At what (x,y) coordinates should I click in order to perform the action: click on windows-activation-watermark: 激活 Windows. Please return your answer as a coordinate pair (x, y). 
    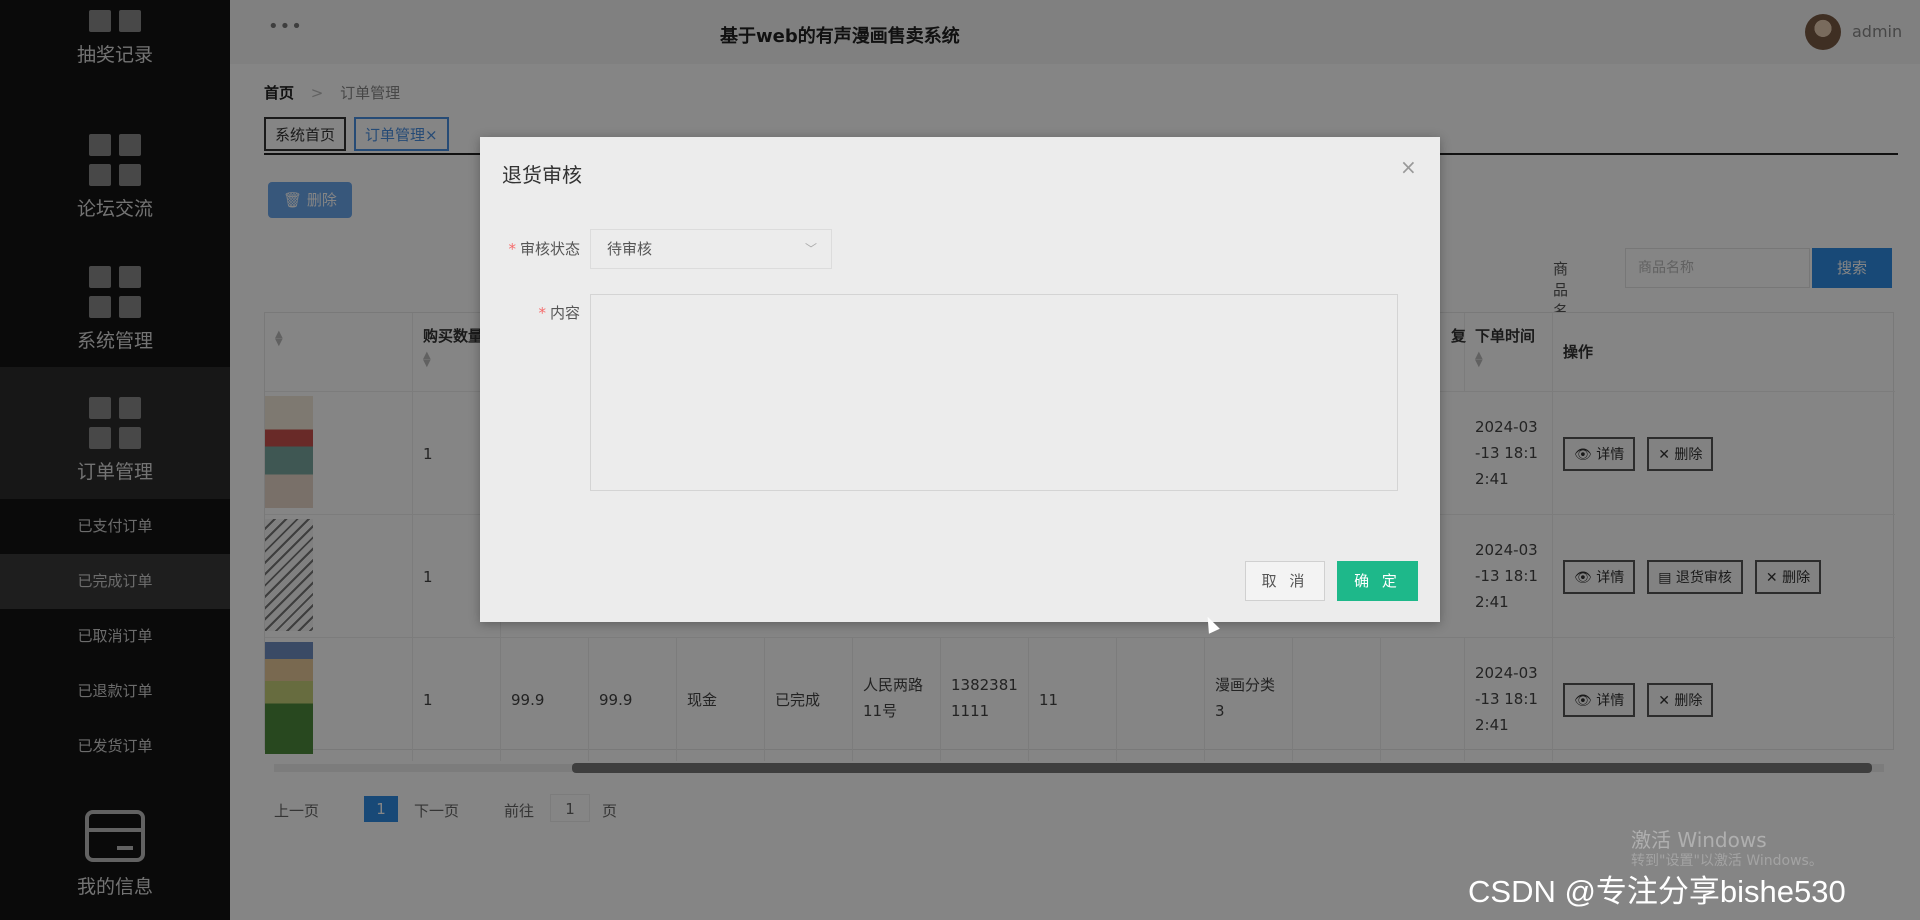
    Looking at the image, I should click on (1699, 840).